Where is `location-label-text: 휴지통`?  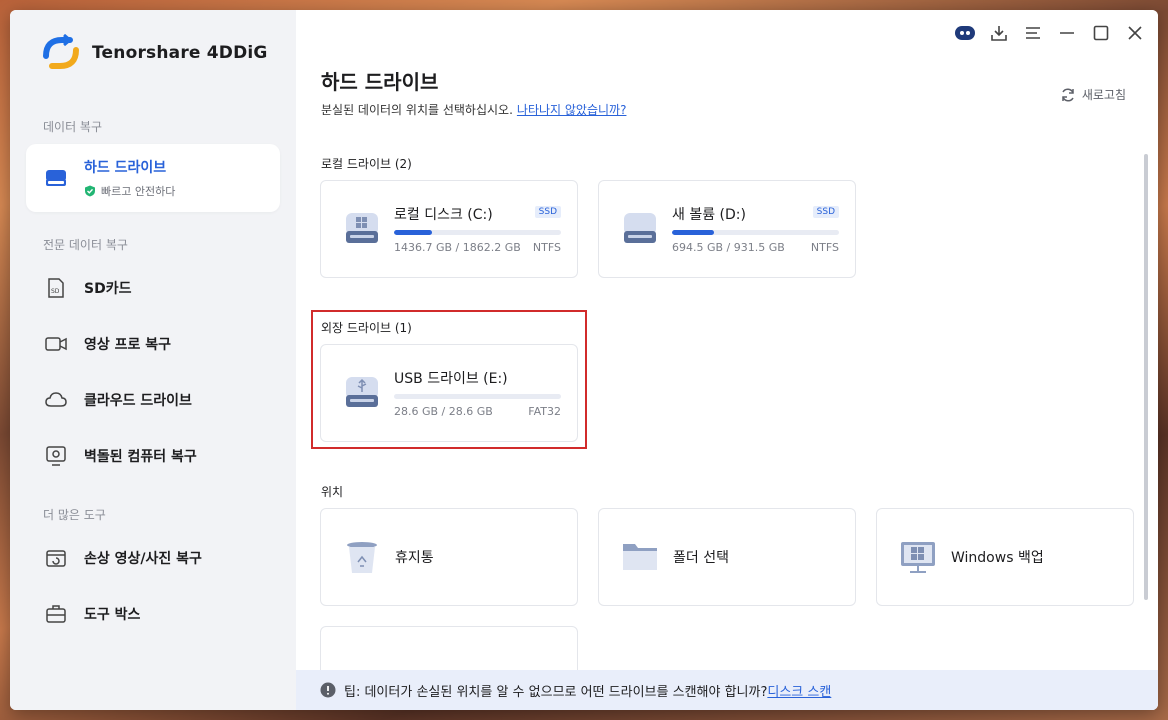
location-label-text: 휴지통 is located at coordinates (414, 558).